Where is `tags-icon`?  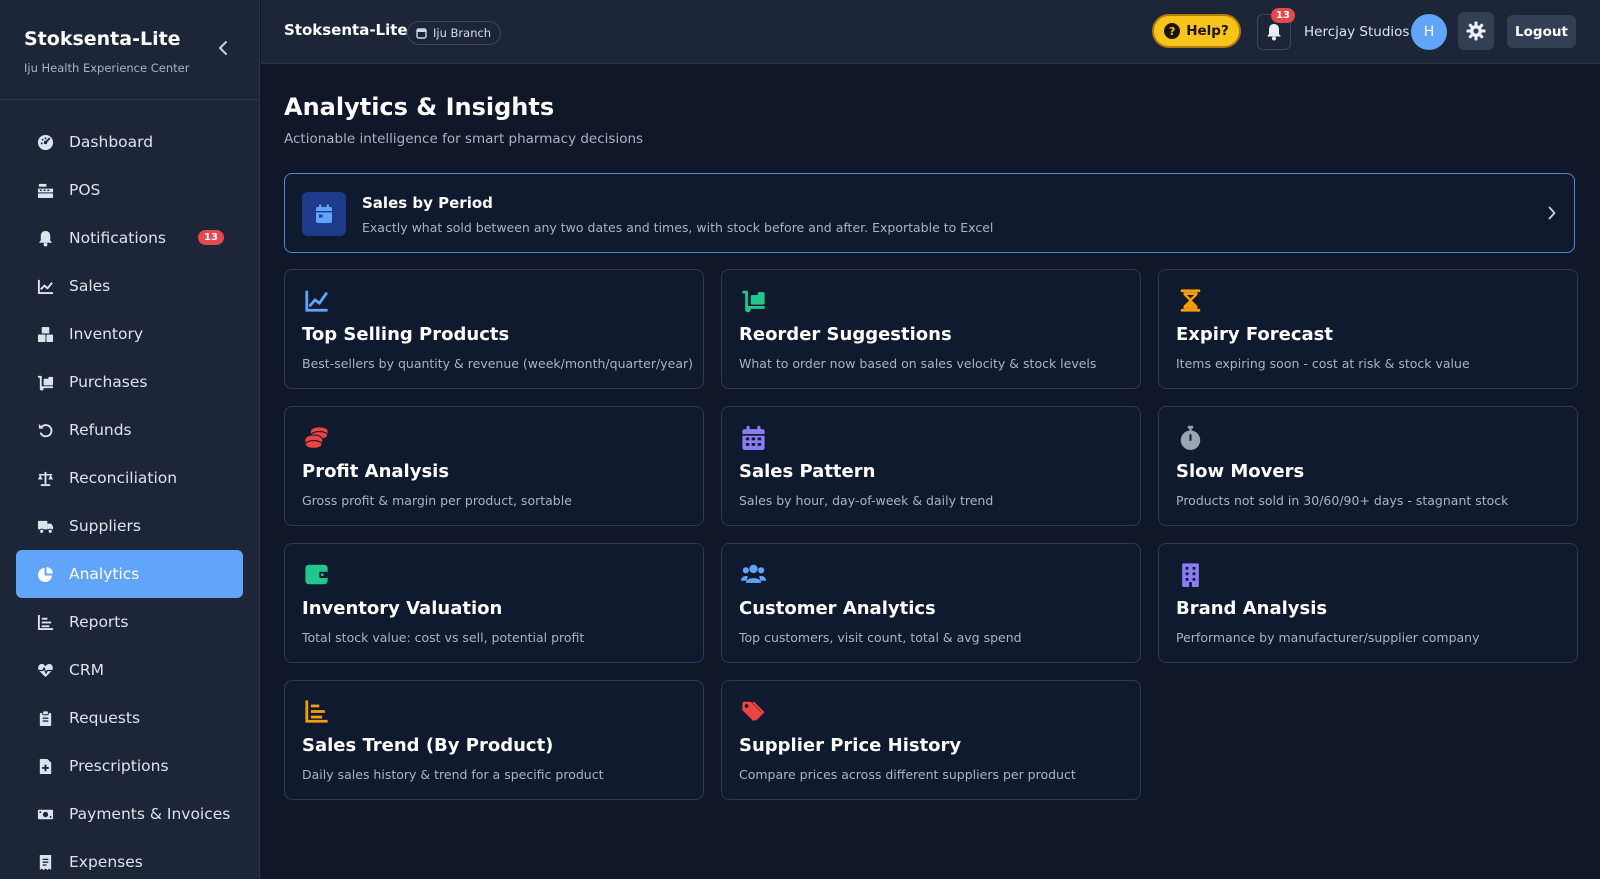
tags-icon is located at coordinates (753, 711).